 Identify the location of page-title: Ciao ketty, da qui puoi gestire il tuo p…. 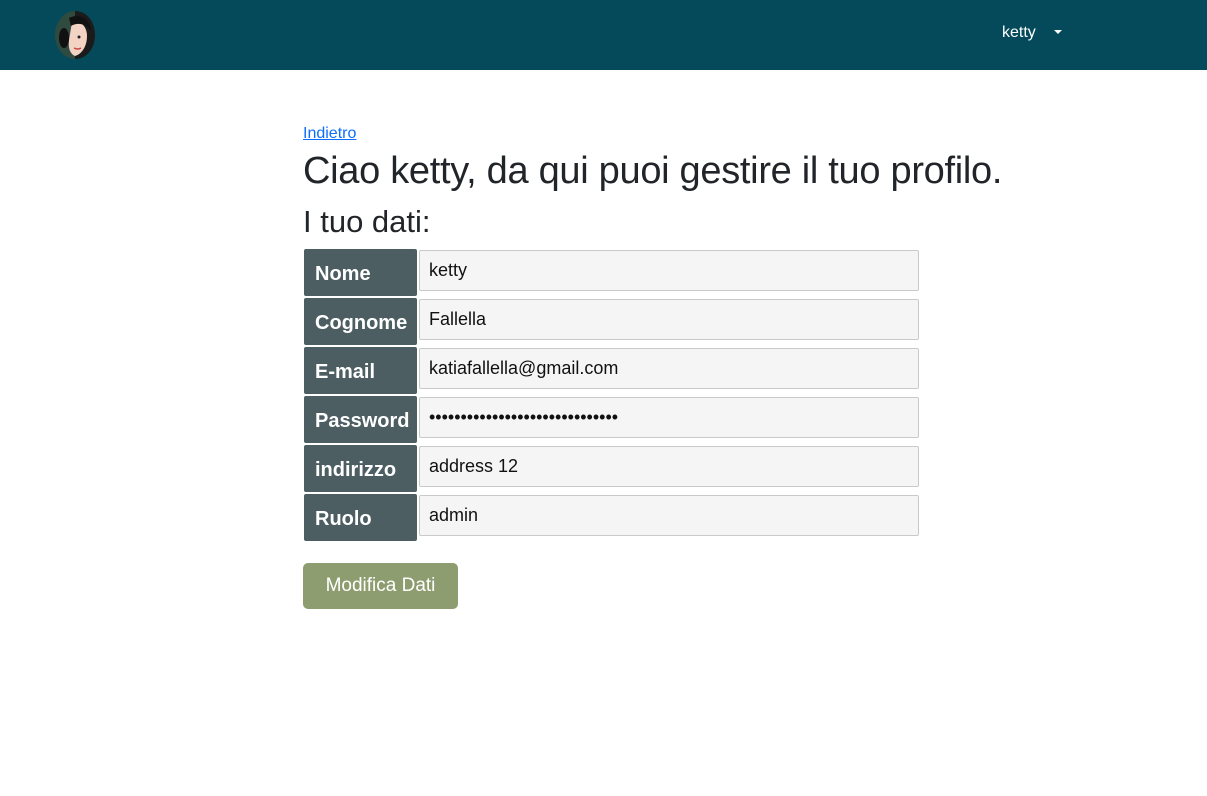
(653, 171).